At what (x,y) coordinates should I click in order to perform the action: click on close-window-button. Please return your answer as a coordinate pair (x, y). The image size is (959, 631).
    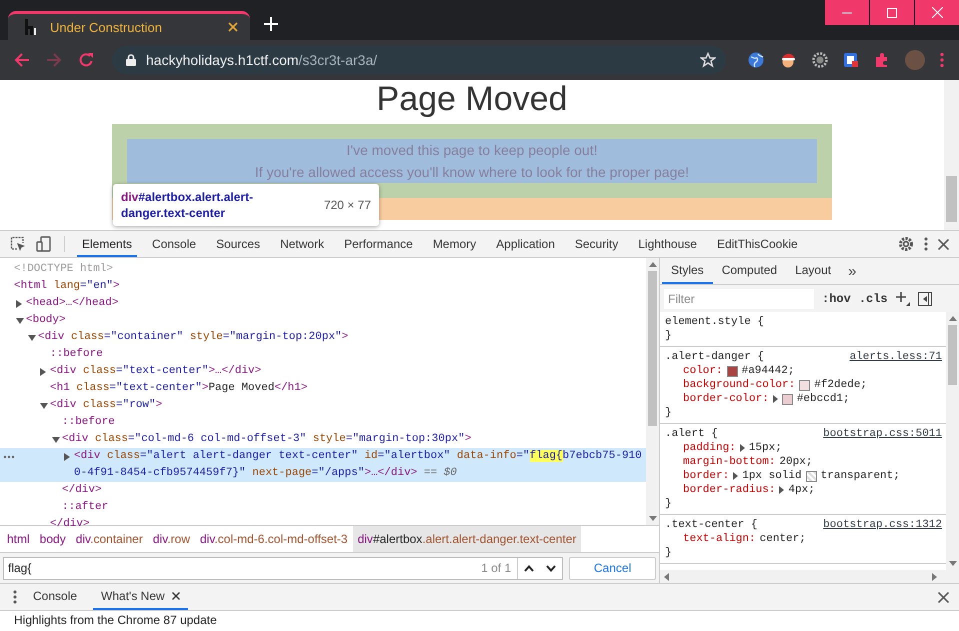
    Looking at the image, I should click on (937, 12).